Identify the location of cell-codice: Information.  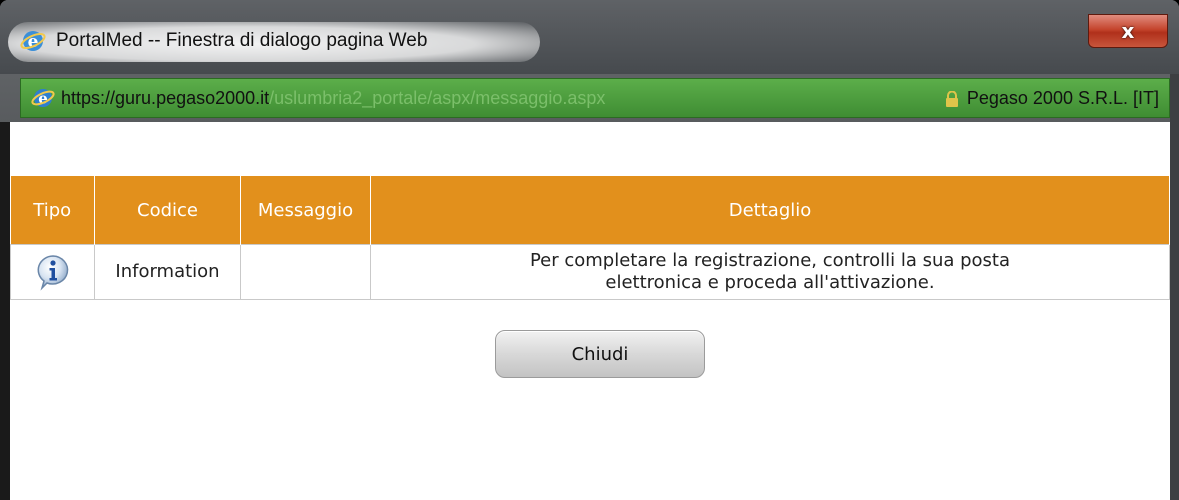
(167, 272).